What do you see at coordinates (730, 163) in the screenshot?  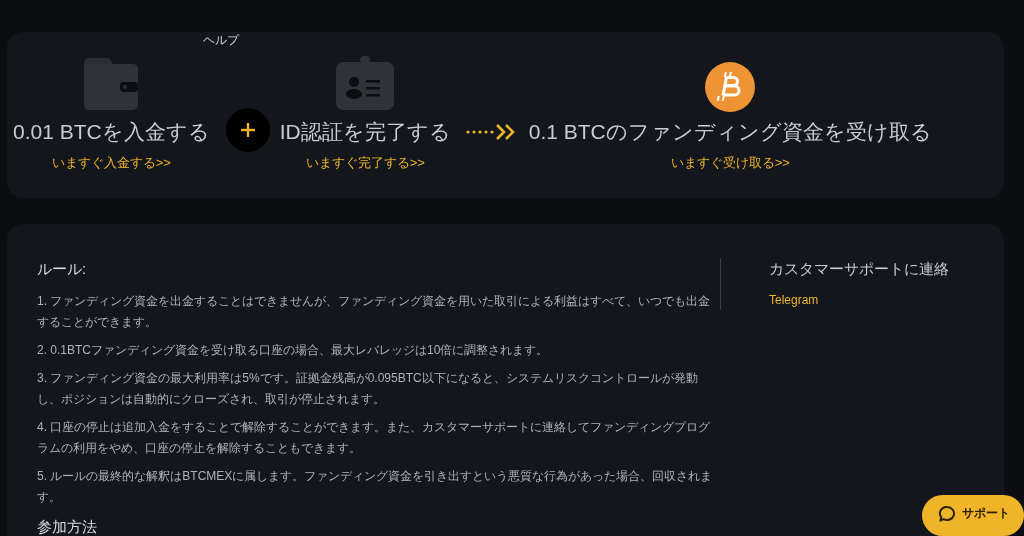 I see `step-link: いますぐ受け取る>>` at bounding box center [730, 163].